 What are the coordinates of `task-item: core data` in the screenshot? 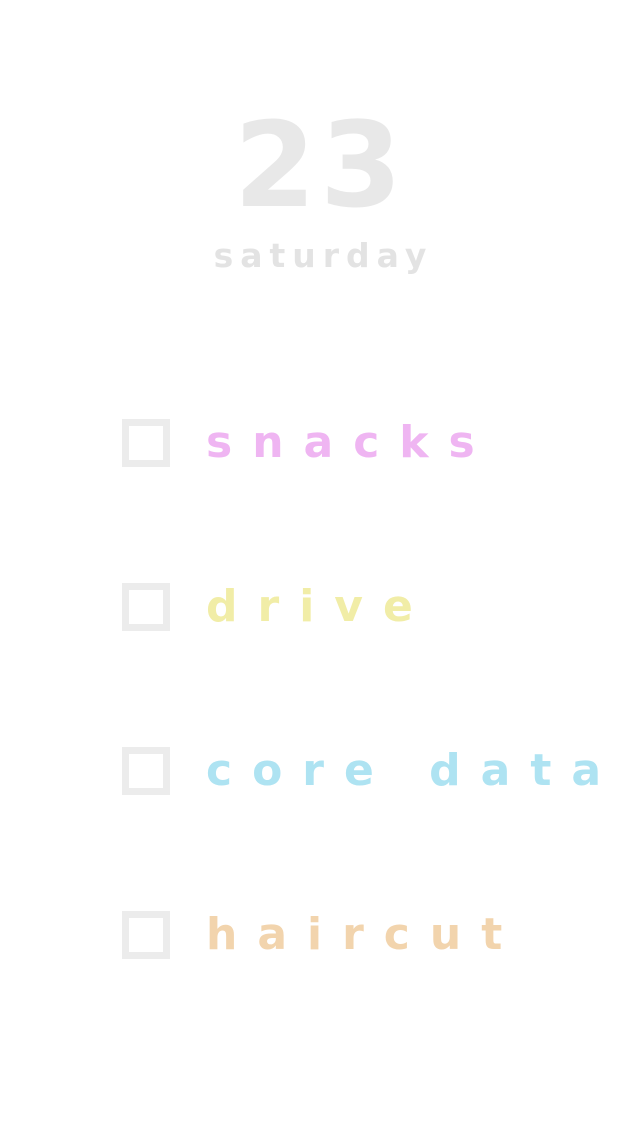 It's located at (371, 771).